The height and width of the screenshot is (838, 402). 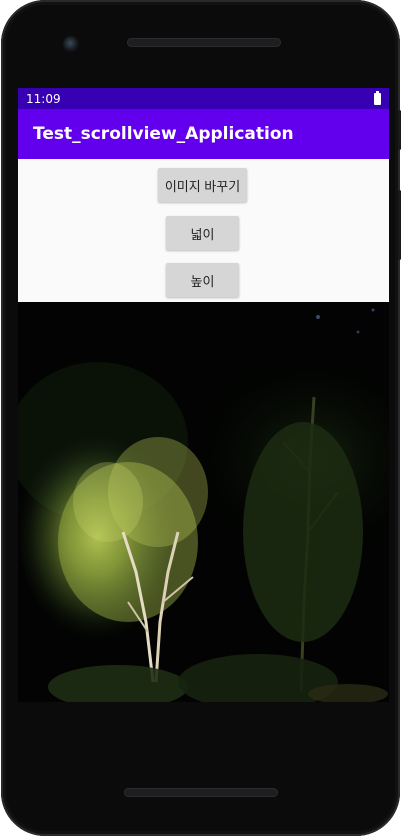 What do you see at coordinates (203, 98) in the screenshot?
I see `status-bar: 11:09` at bounding box center [203, 98].